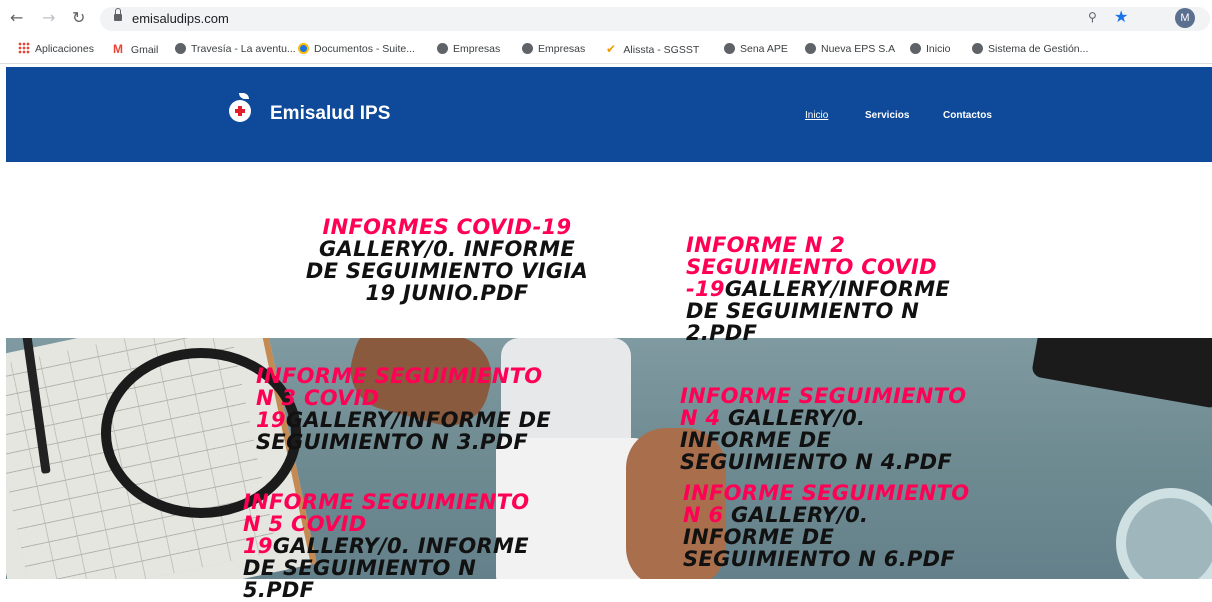  What do you see at coordinates (818, 311) in the screenshot?
I see `report-link-black-text: GALLERY/INFORME DE SEGUIMIENTO N 2.PDF` at bounding box center [818, 311].